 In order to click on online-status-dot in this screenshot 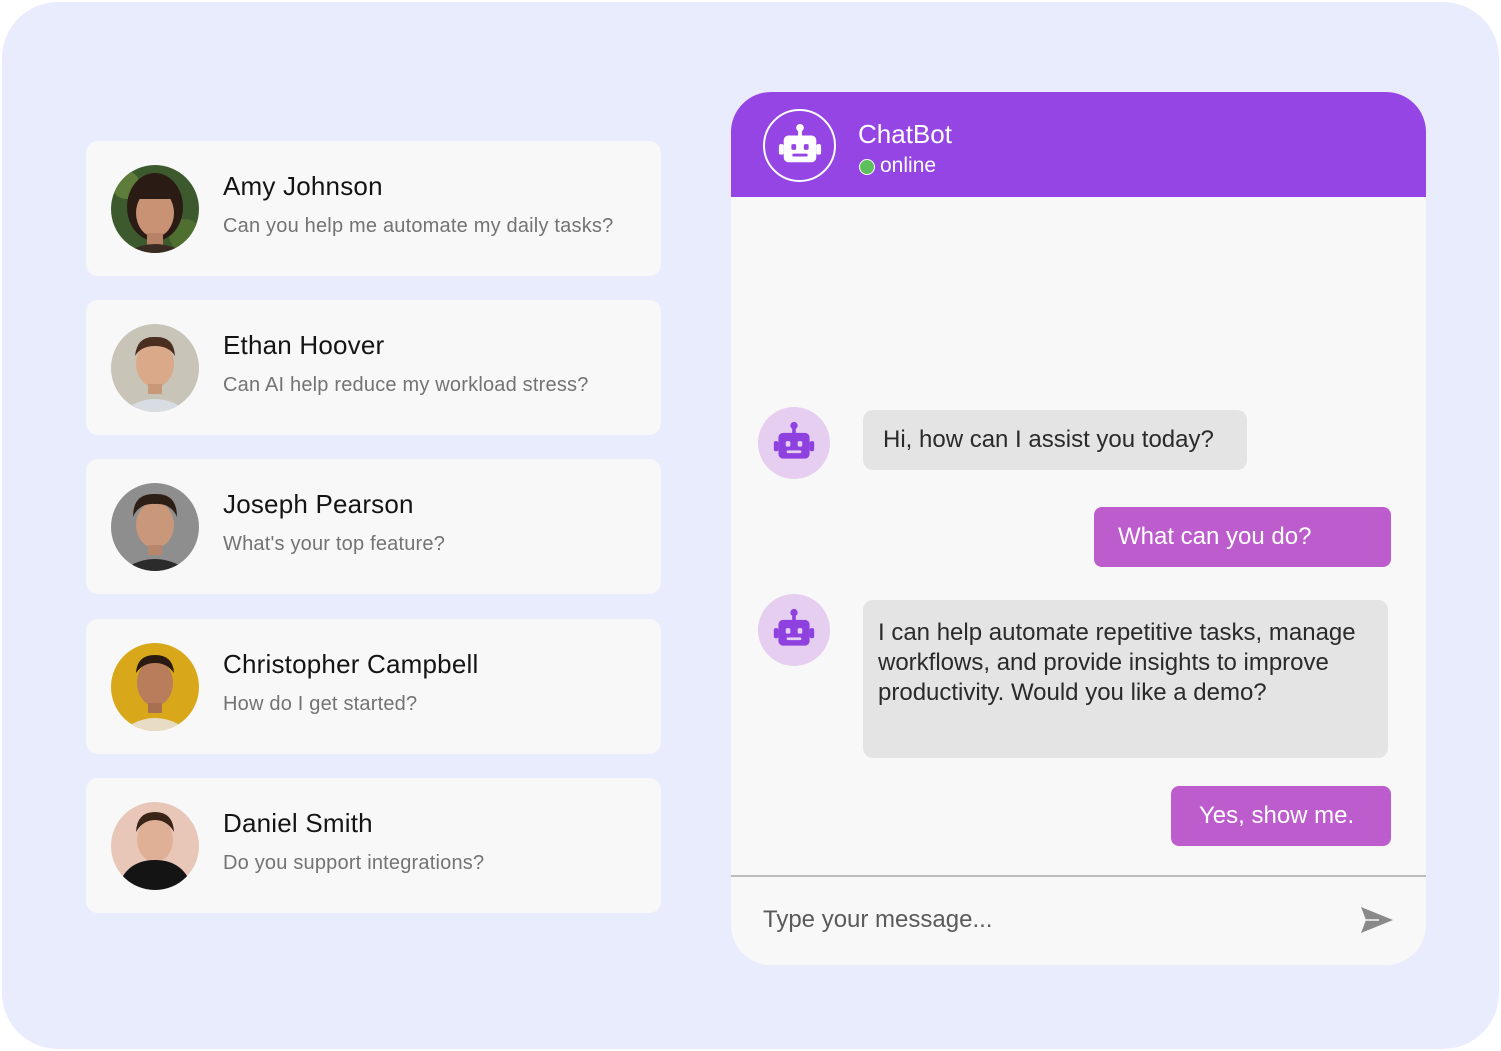, I will do `click(867, 167)`.